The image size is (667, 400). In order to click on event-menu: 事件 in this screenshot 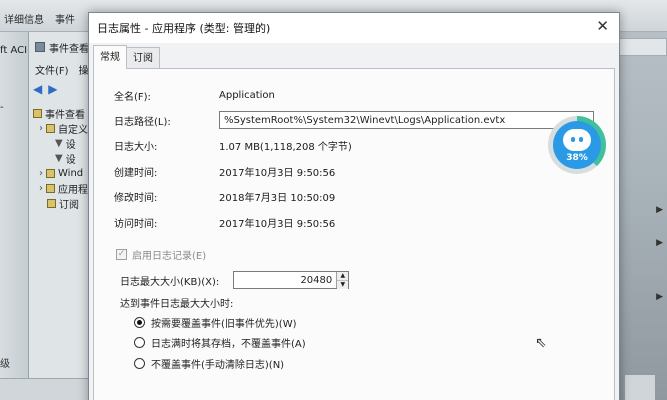, I will do `click(65, 18)`.